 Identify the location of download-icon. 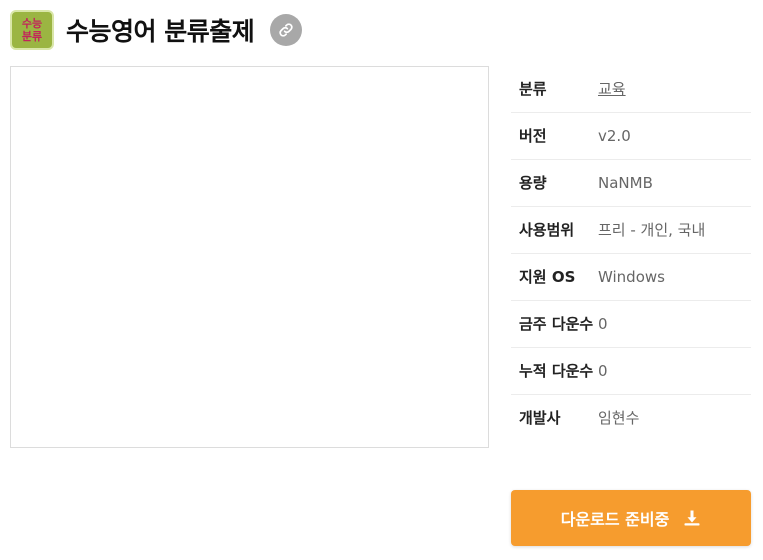
(692, 518).